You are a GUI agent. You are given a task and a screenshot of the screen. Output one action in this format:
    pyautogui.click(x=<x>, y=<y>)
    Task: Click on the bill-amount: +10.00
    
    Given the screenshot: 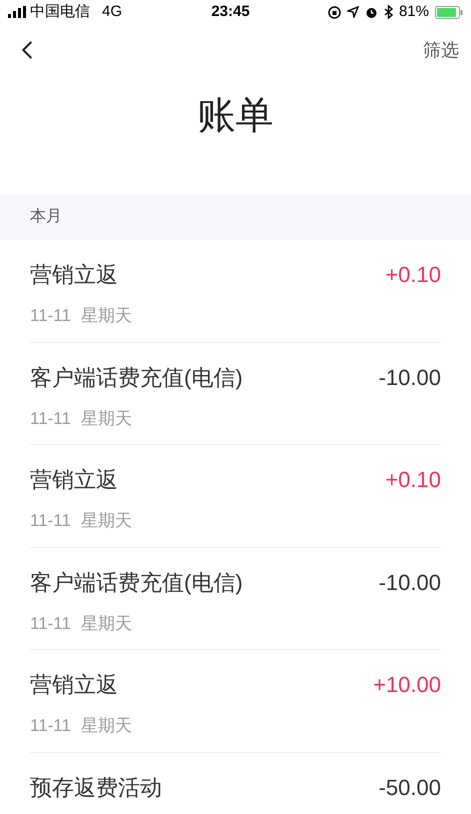 What is the action you would take?
    pyautogui.click(x=407, y=685)
    